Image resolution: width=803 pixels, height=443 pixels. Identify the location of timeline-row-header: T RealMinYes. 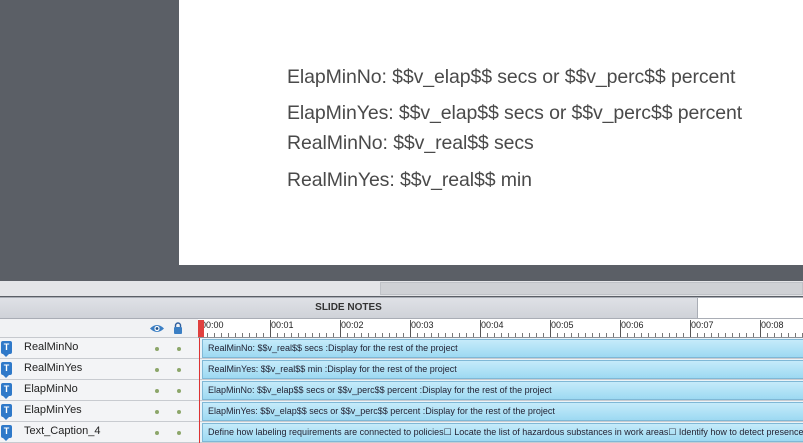
(99, 369).